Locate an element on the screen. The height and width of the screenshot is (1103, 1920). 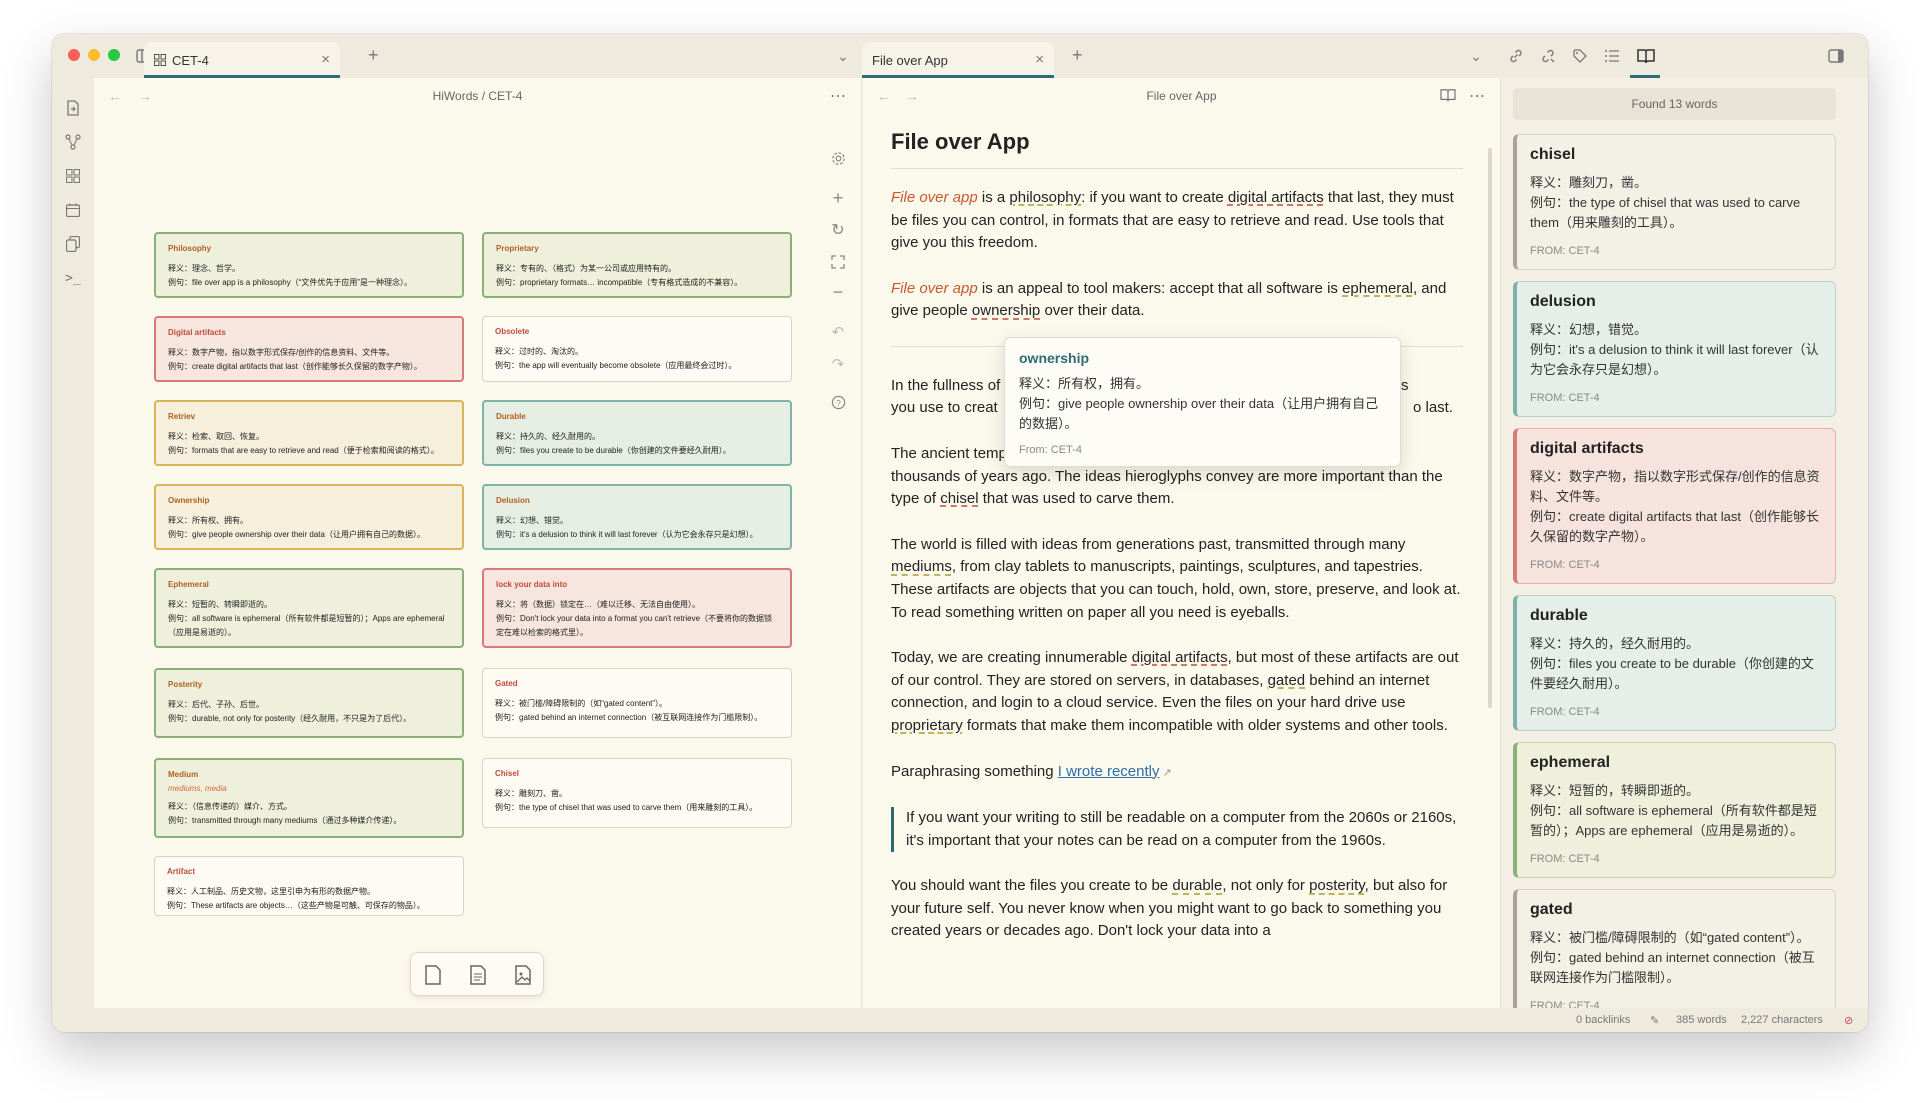
right-sidebar-toggle-icon is located at coordinates (1836, 56).